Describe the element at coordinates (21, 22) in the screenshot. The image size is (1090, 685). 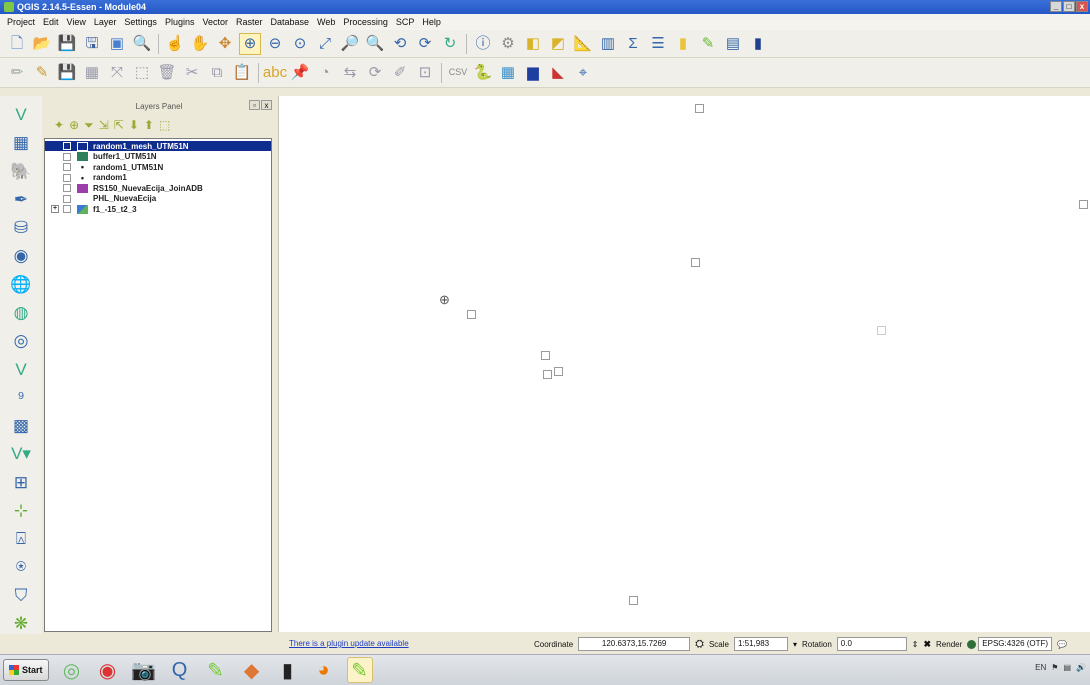
I see `menu-project: Project` at that location.